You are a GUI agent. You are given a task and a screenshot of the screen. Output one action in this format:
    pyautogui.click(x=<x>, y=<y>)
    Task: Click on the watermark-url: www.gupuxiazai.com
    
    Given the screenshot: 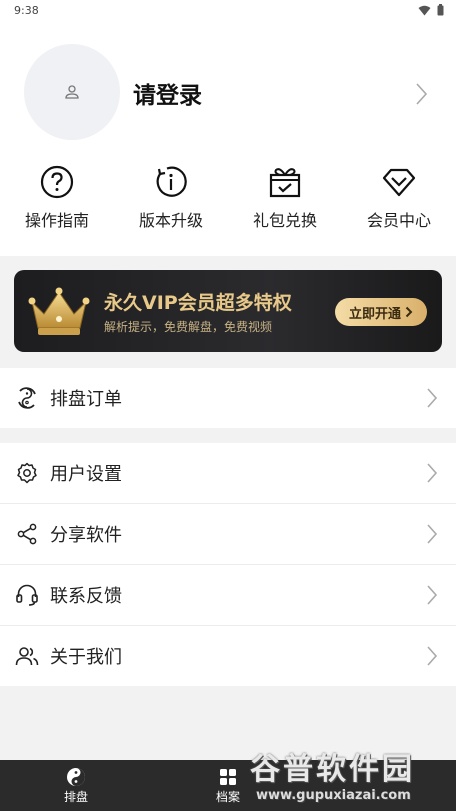 What is the action you would take?
    pyautogui.click(x=333, y=795)
    